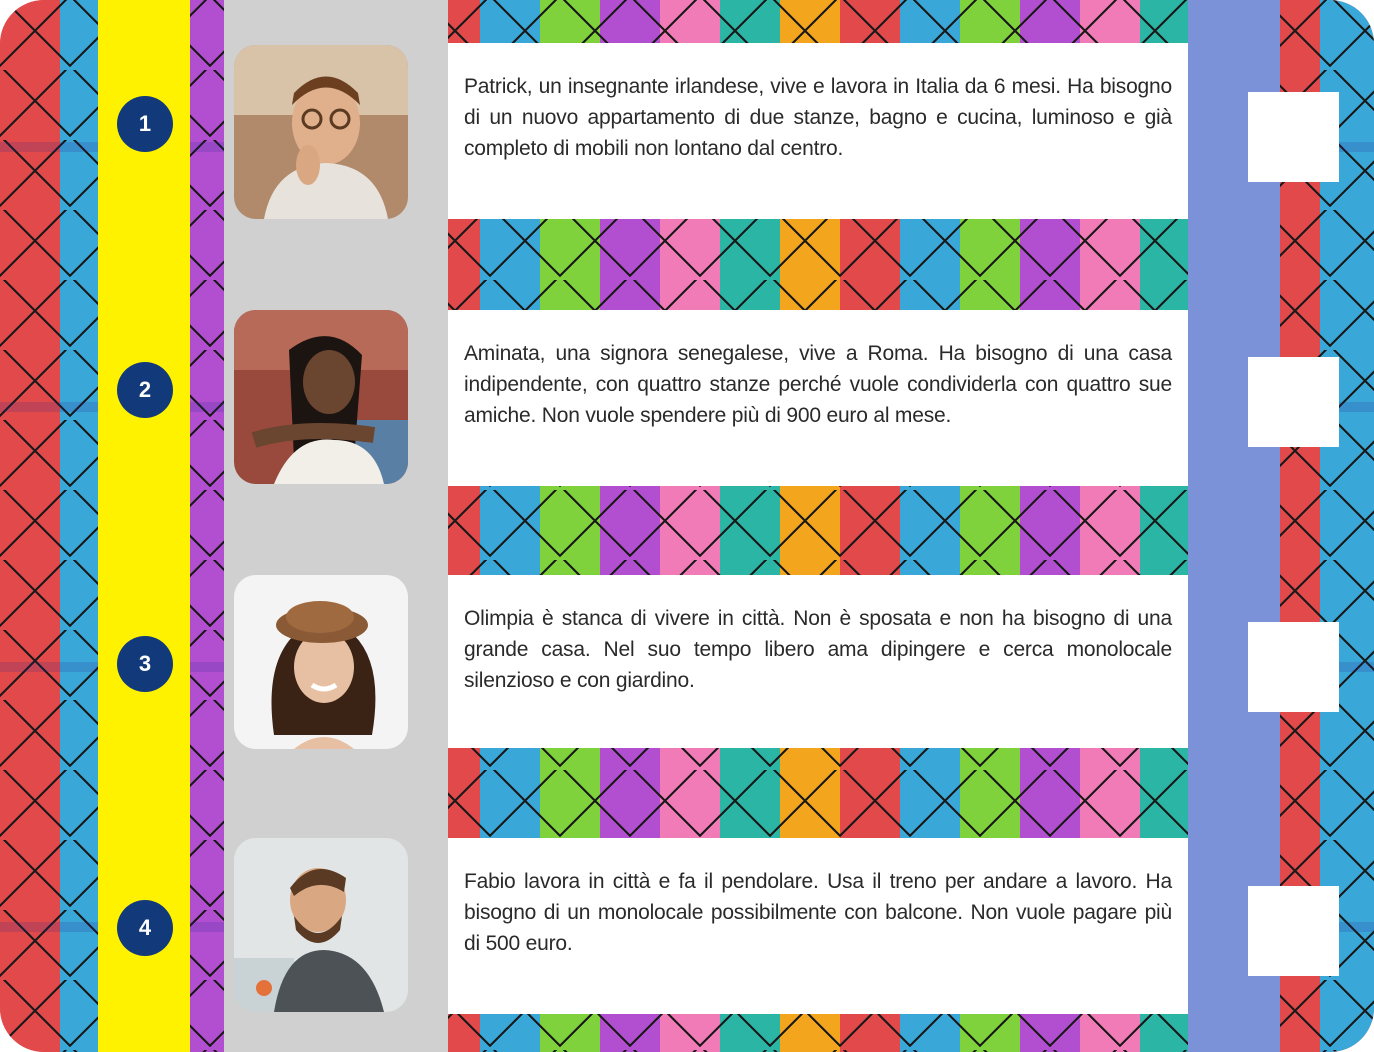 This screenshot has width=1374, height=1052. Describe the element at coordinates (321, 925) in the screenshot. I see `portrait-man-beard-icon` at that location.